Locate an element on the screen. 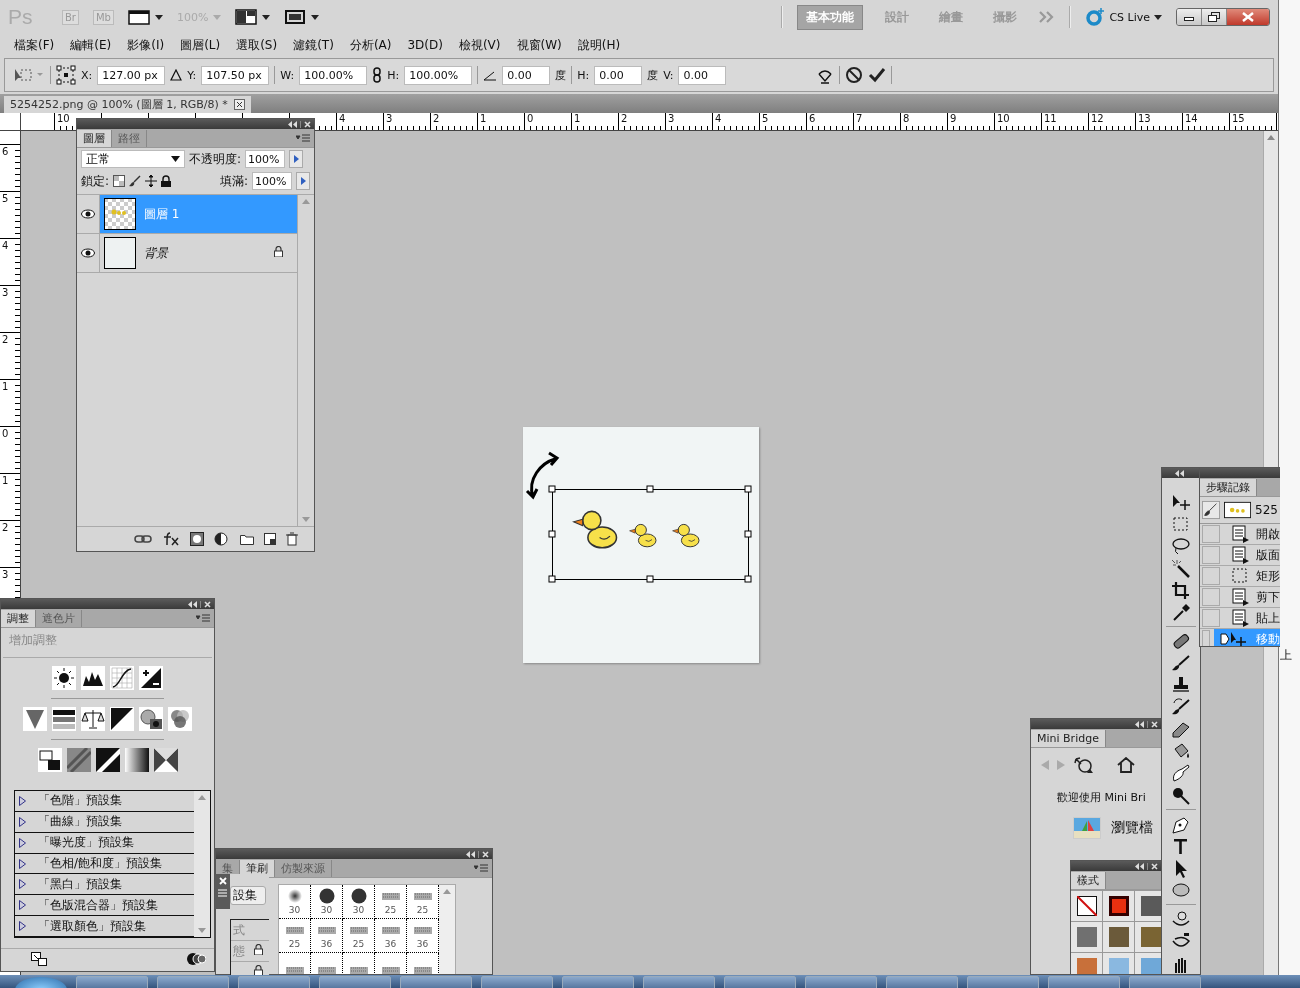  preset-button: 設集 is located at coordinates (248, 895).